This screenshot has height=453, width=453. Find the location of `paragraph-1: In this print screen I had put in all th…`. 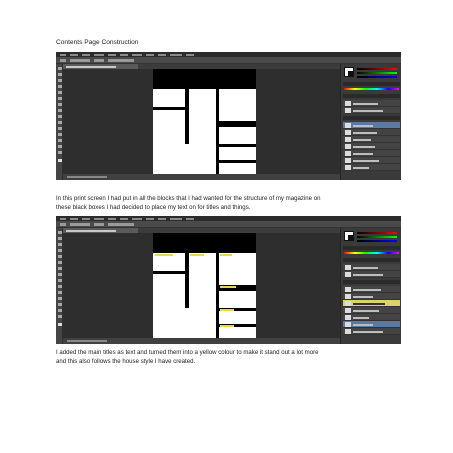

paragraph-1: In this print screen I had put in all th… is located at coordinates (229, 203).